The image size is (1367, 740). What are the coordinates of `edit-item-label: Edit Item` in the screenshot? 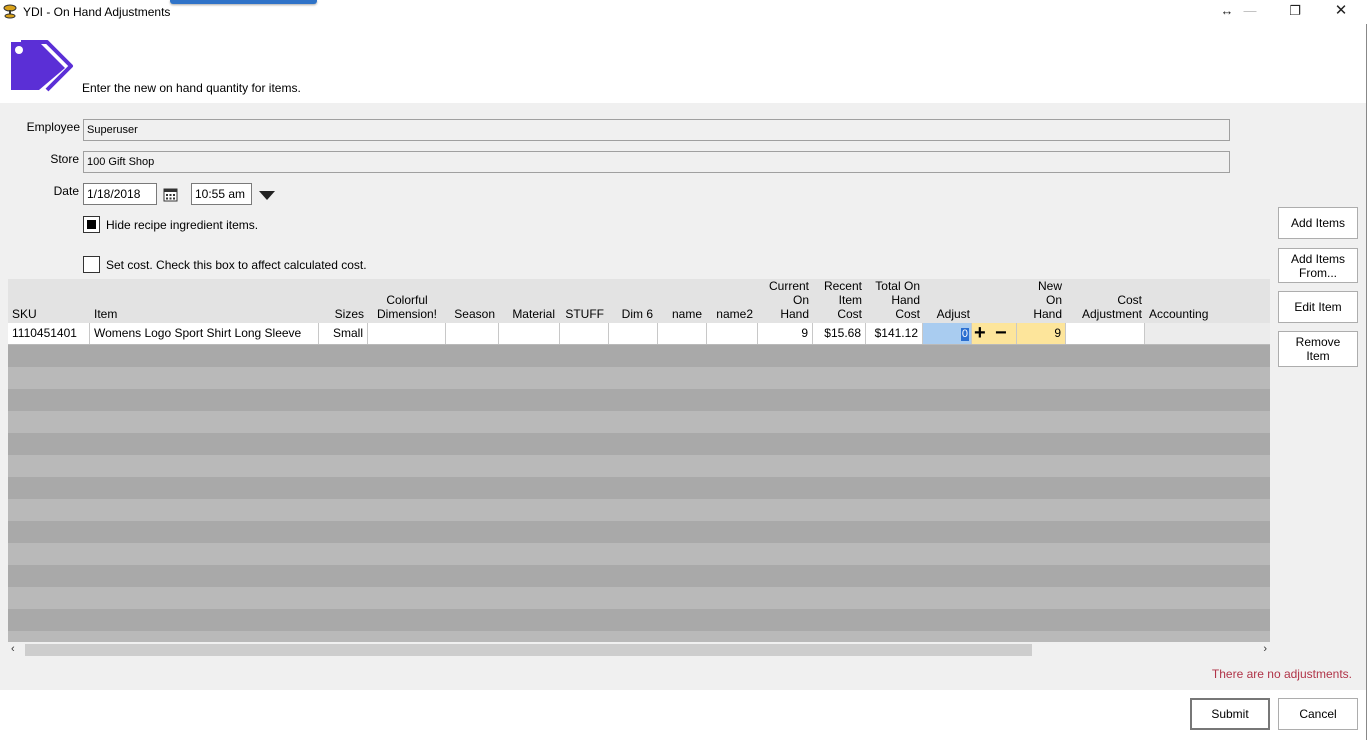 It's located at (1318, 307).